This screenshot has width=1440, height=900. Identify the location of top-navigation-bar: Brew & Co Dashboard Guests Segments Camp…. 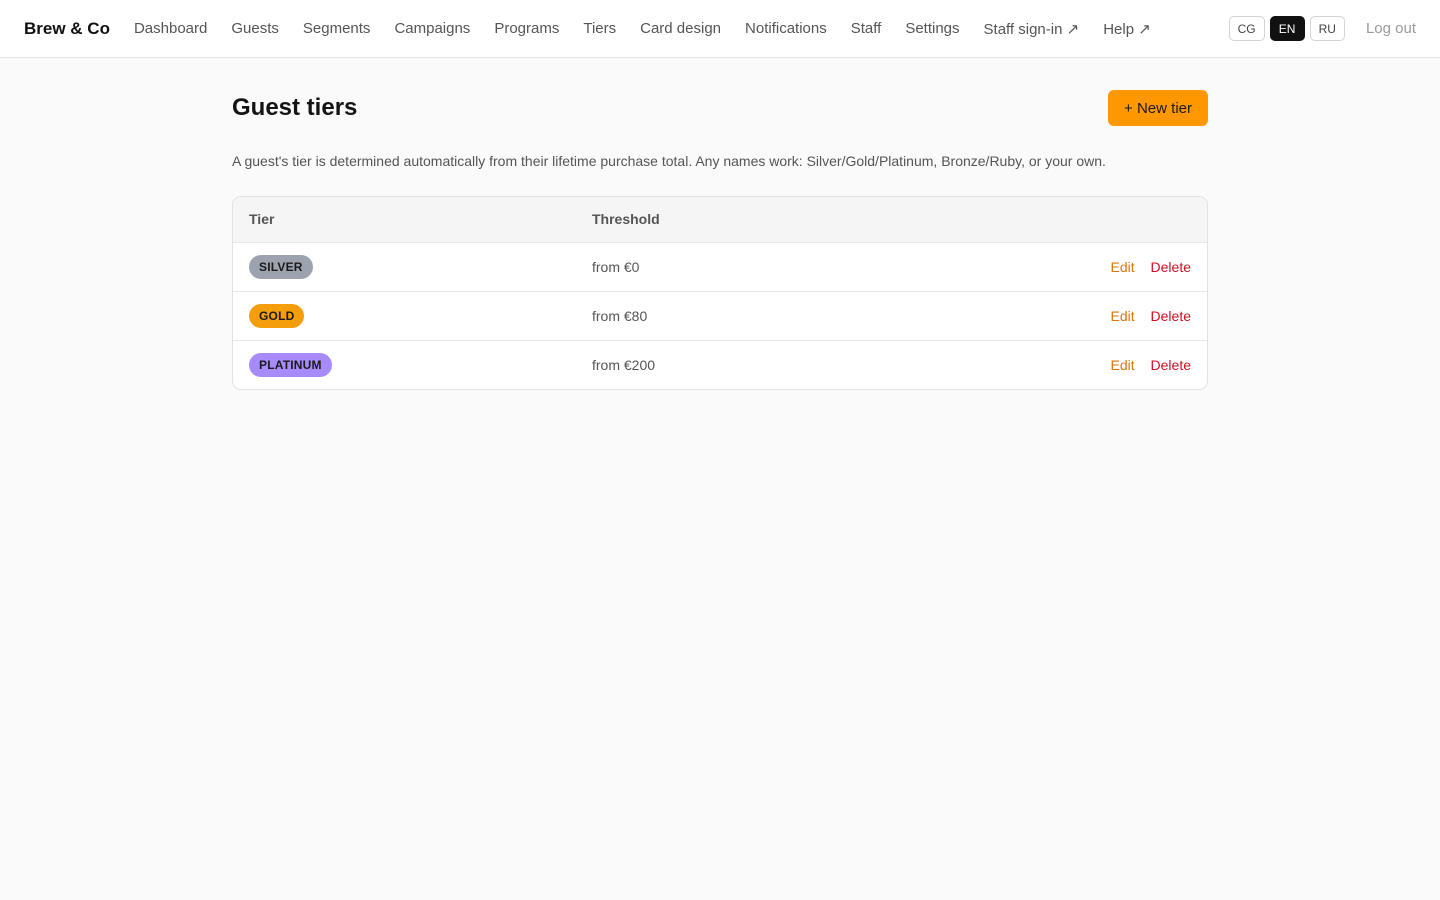
(720, 29).